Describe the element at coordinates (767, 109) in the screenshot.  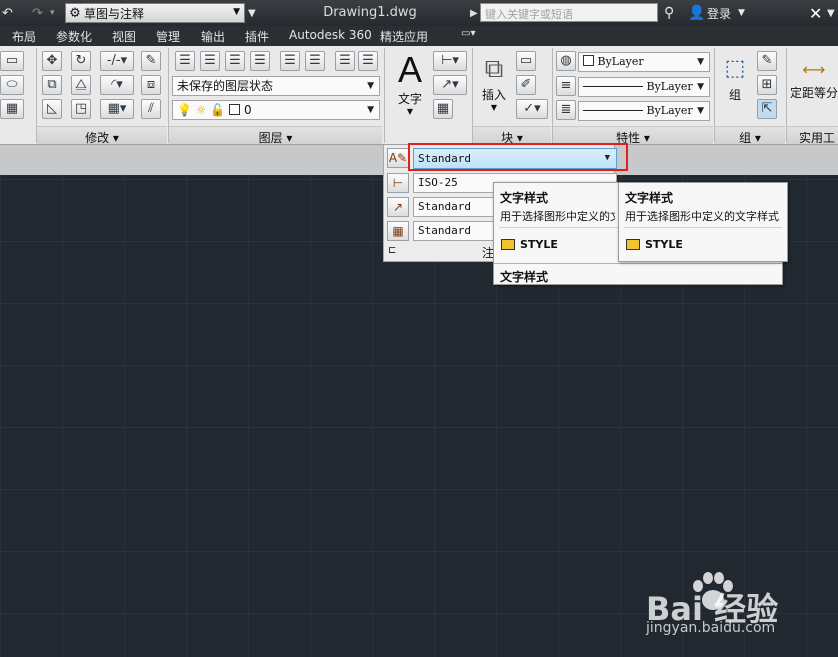
I see `group-select-icon: ⇱` at that location.